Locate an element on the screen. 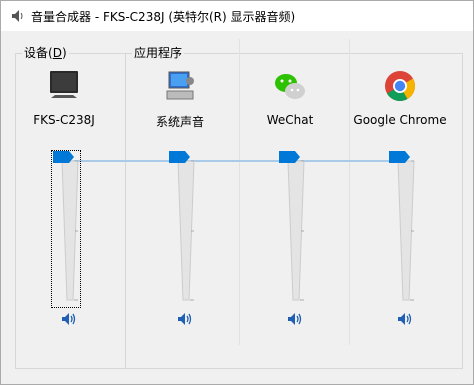  system-sounds-icon is located at coordinates (180, 85).